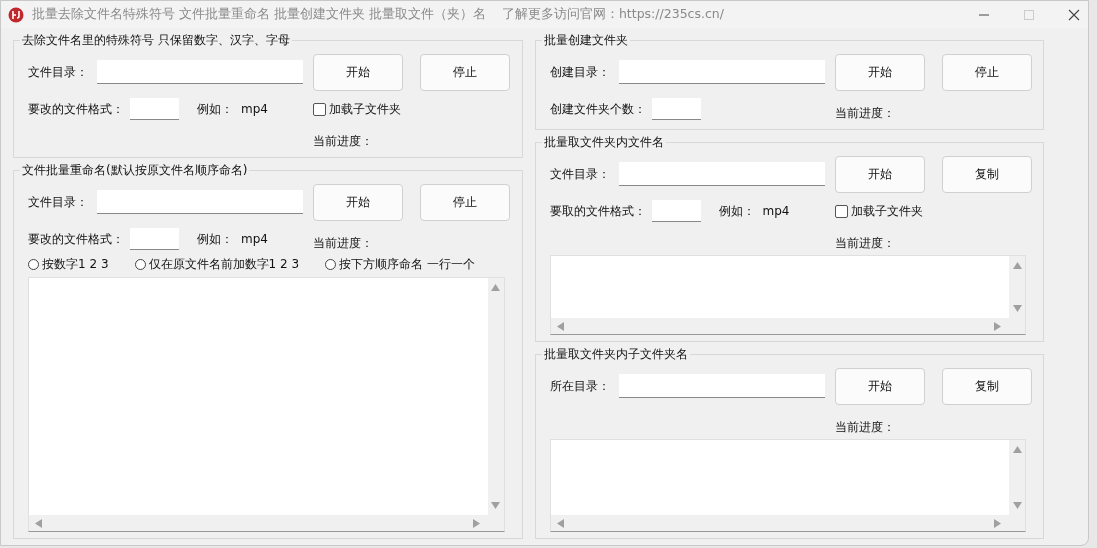 The width and height of the screenshot is (1097, 548). What do you see at coordinates (612, 14) in the screenshot?
I see `website-note: 了解更多访问官网：https://235cs.cn/` at bounding box center [612, 14].